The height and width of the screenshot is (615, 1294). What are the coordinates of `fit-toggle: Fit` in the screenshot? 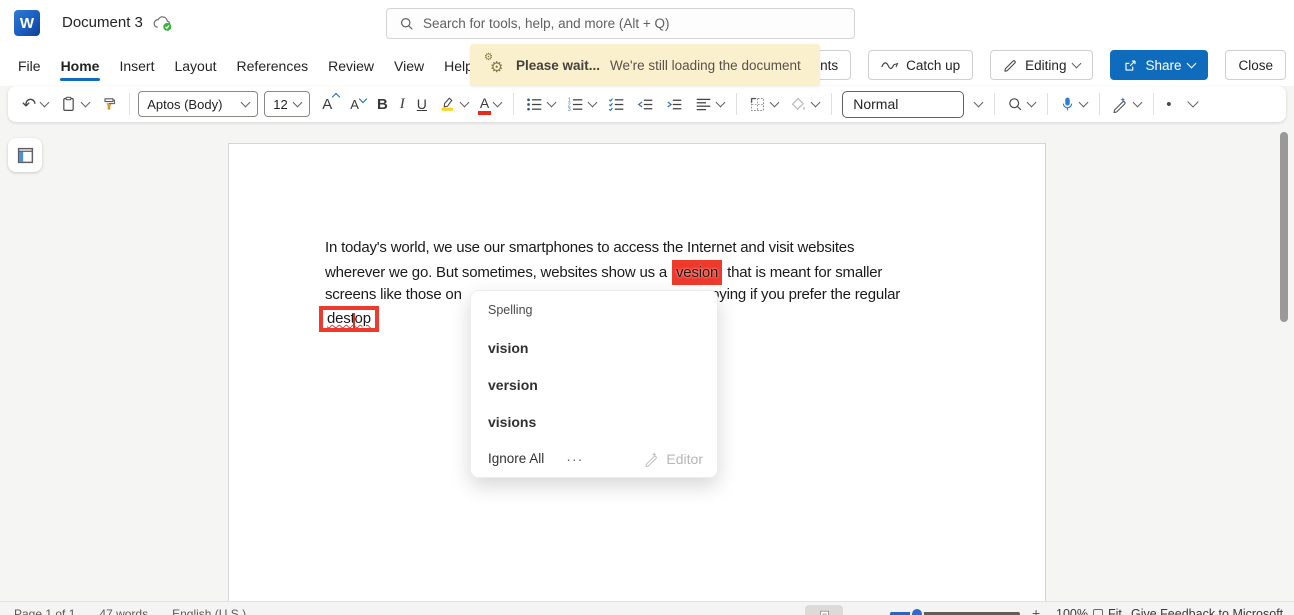 It's located at (1107, 611).